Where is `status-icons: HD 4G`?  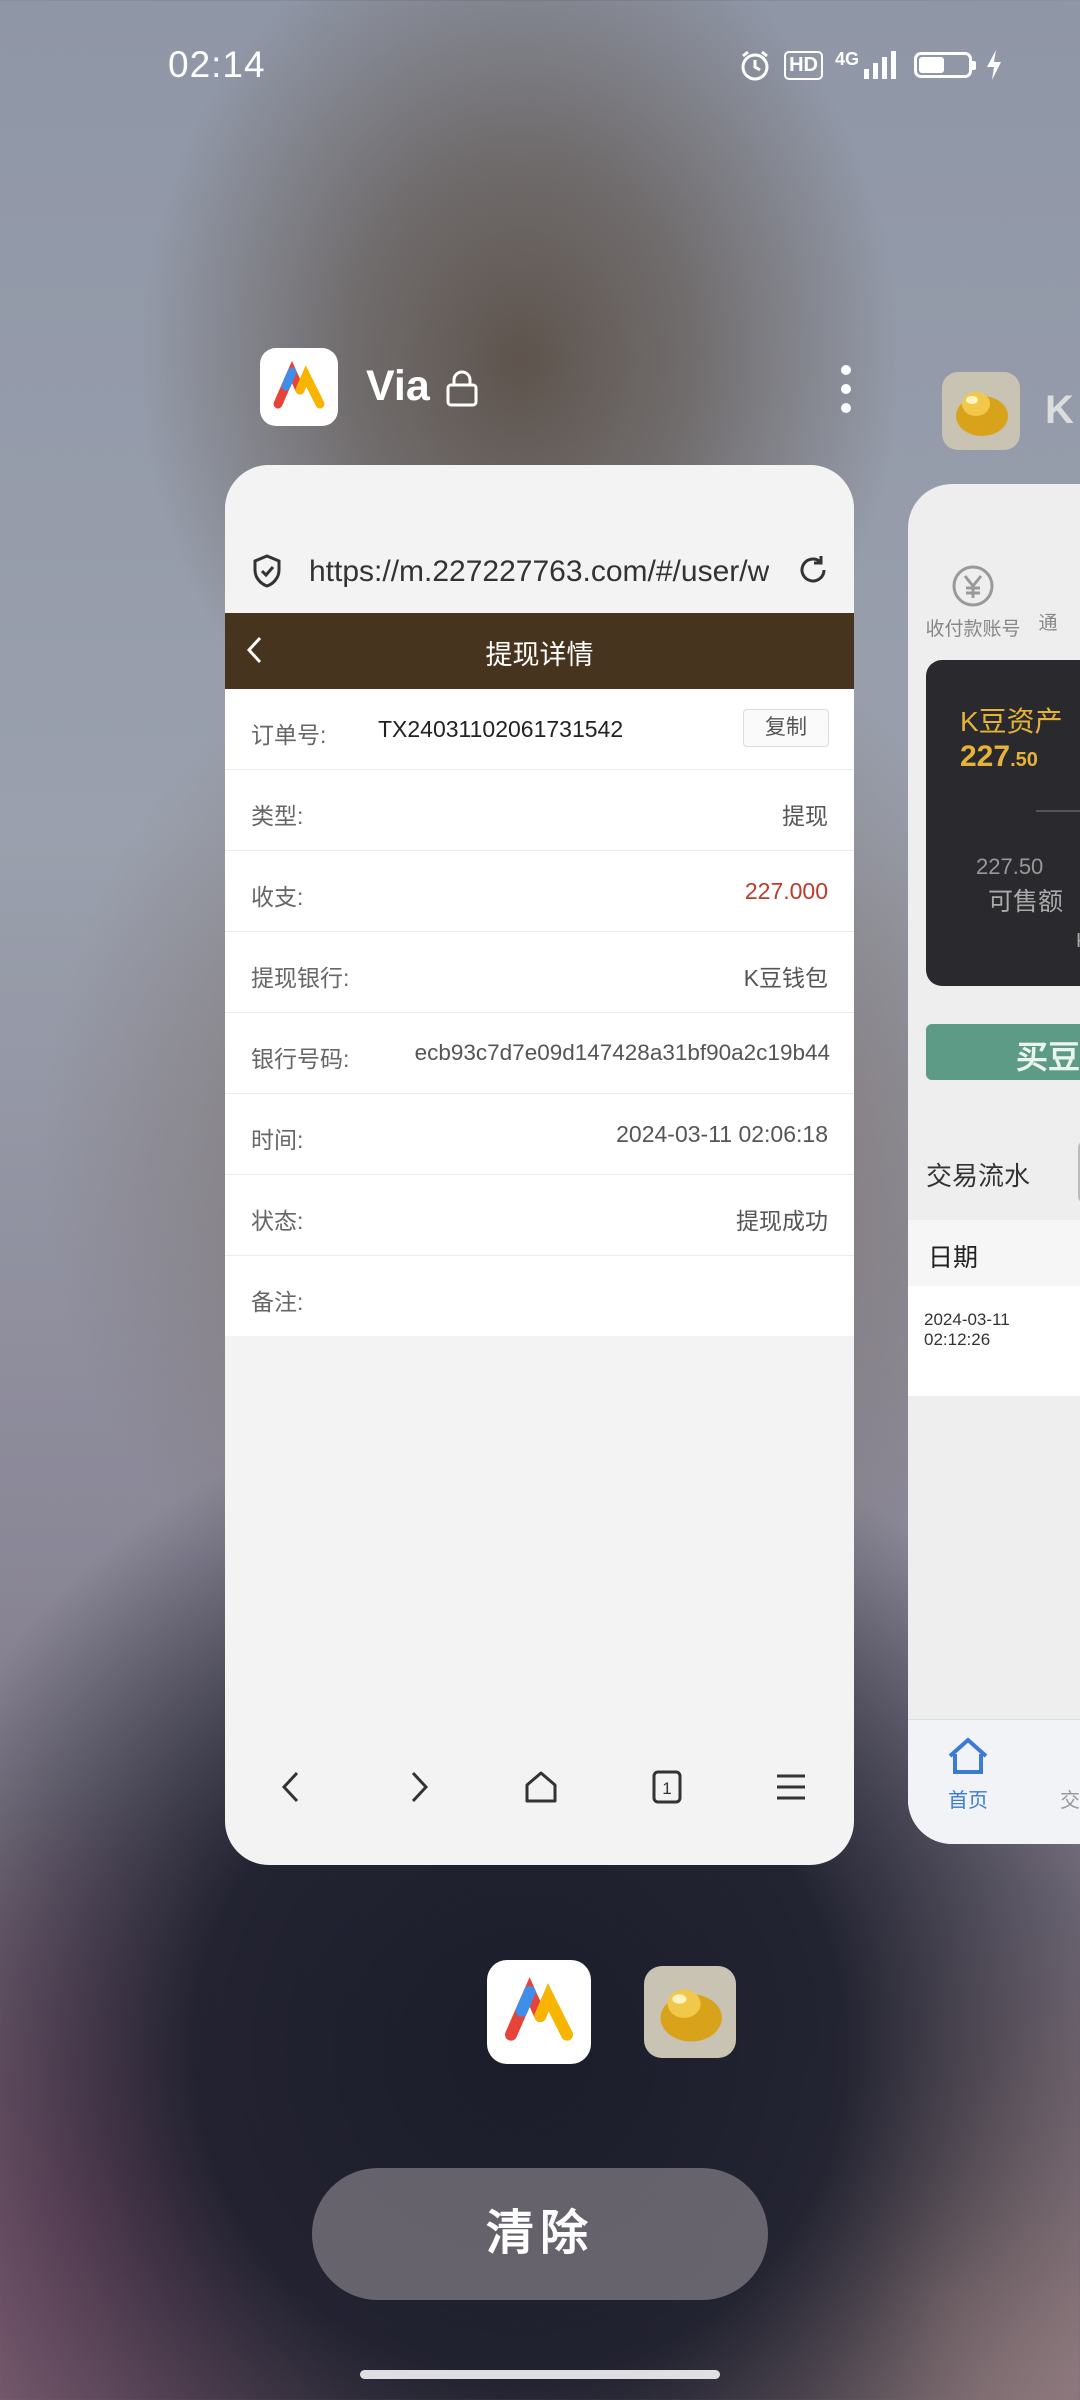
status-icons: HD 4G is located at coordinates (871, 65).